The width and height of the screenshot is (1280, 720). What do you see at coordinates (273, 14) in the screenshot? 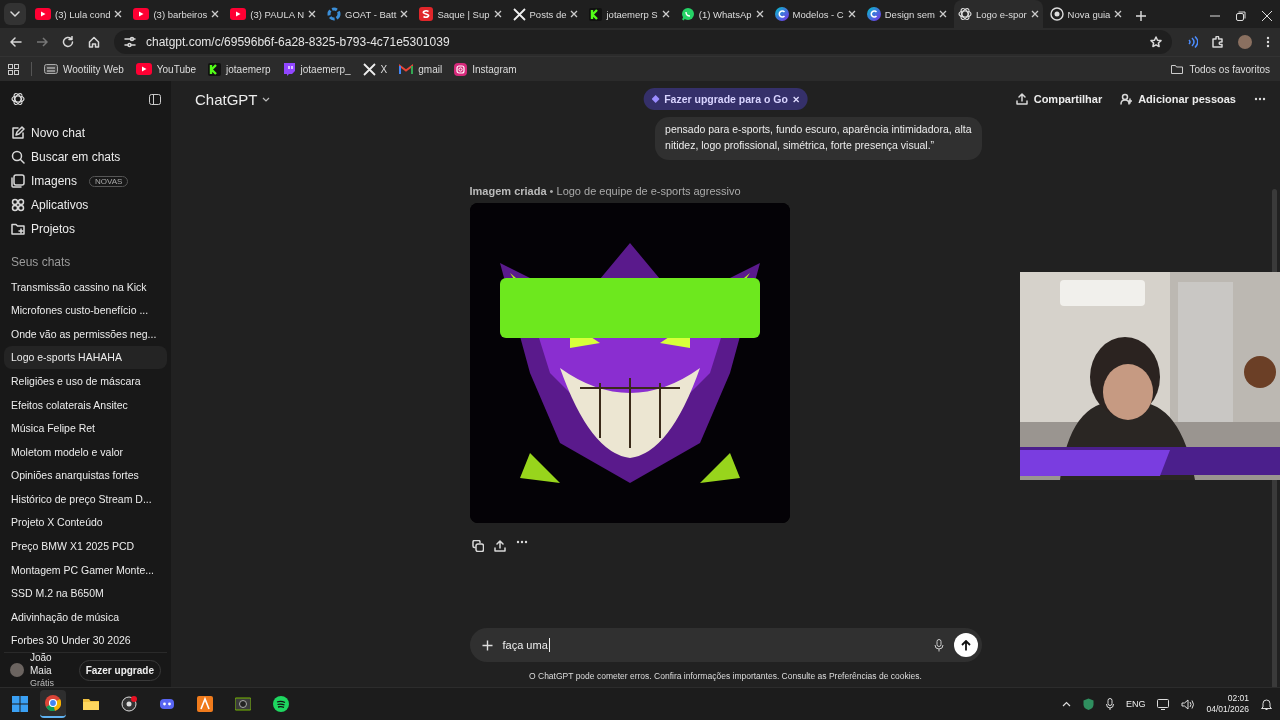
I see `browser-tab: (3) PAULA N` at bounding box center [273, 14].